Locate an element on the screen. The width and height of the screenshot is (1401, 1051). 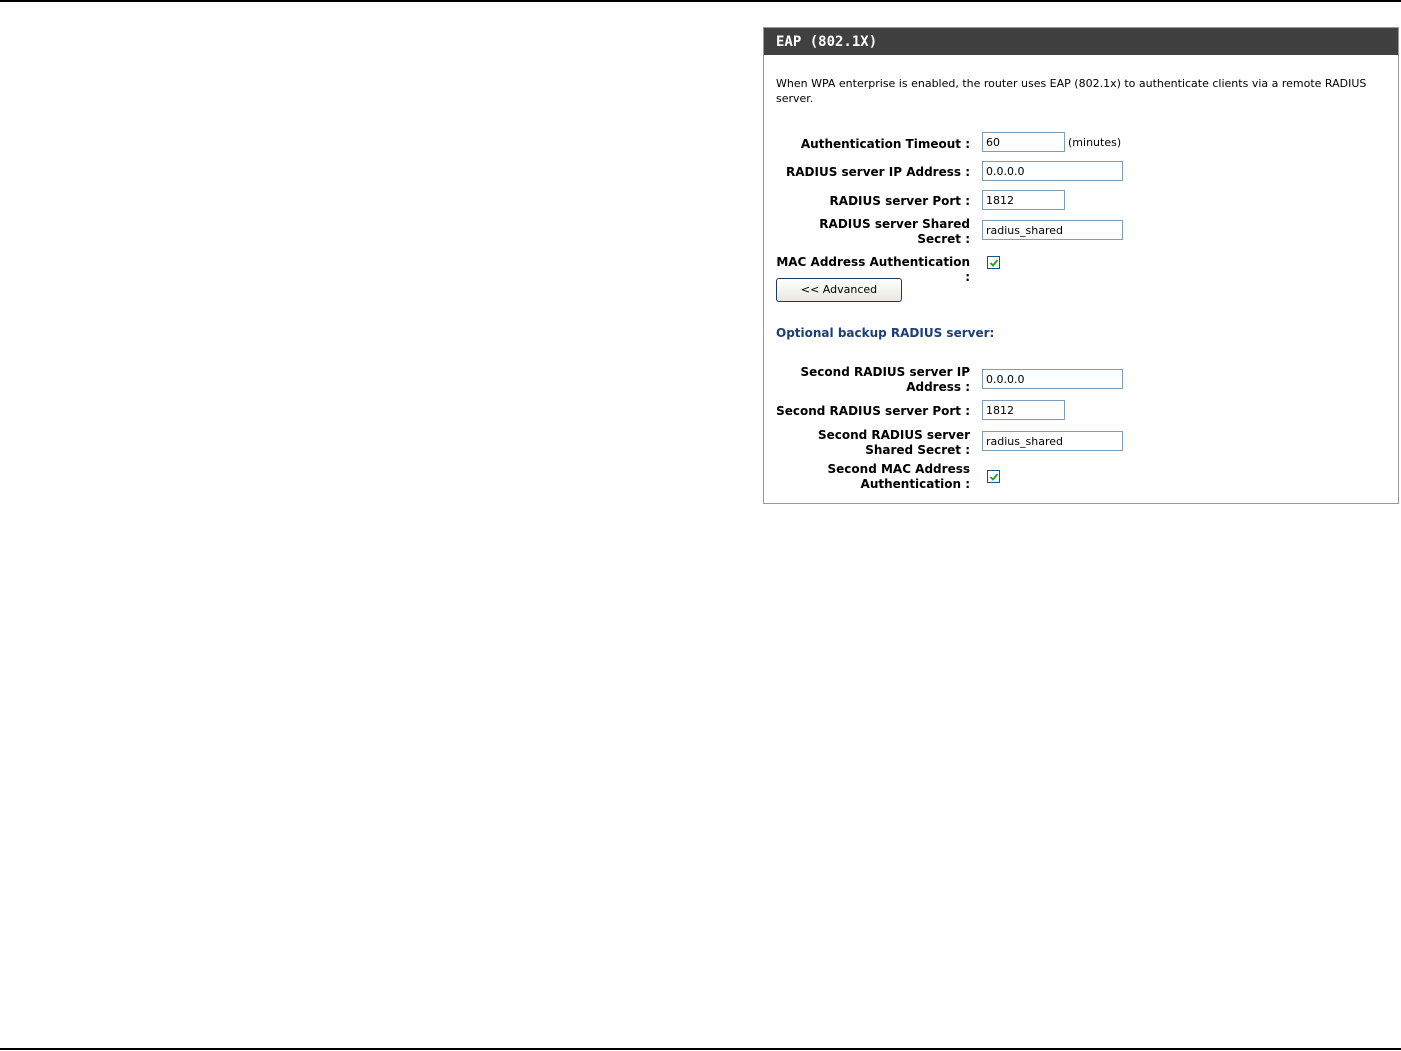
auth-timeout-input is located at coordinates (1023, 142).